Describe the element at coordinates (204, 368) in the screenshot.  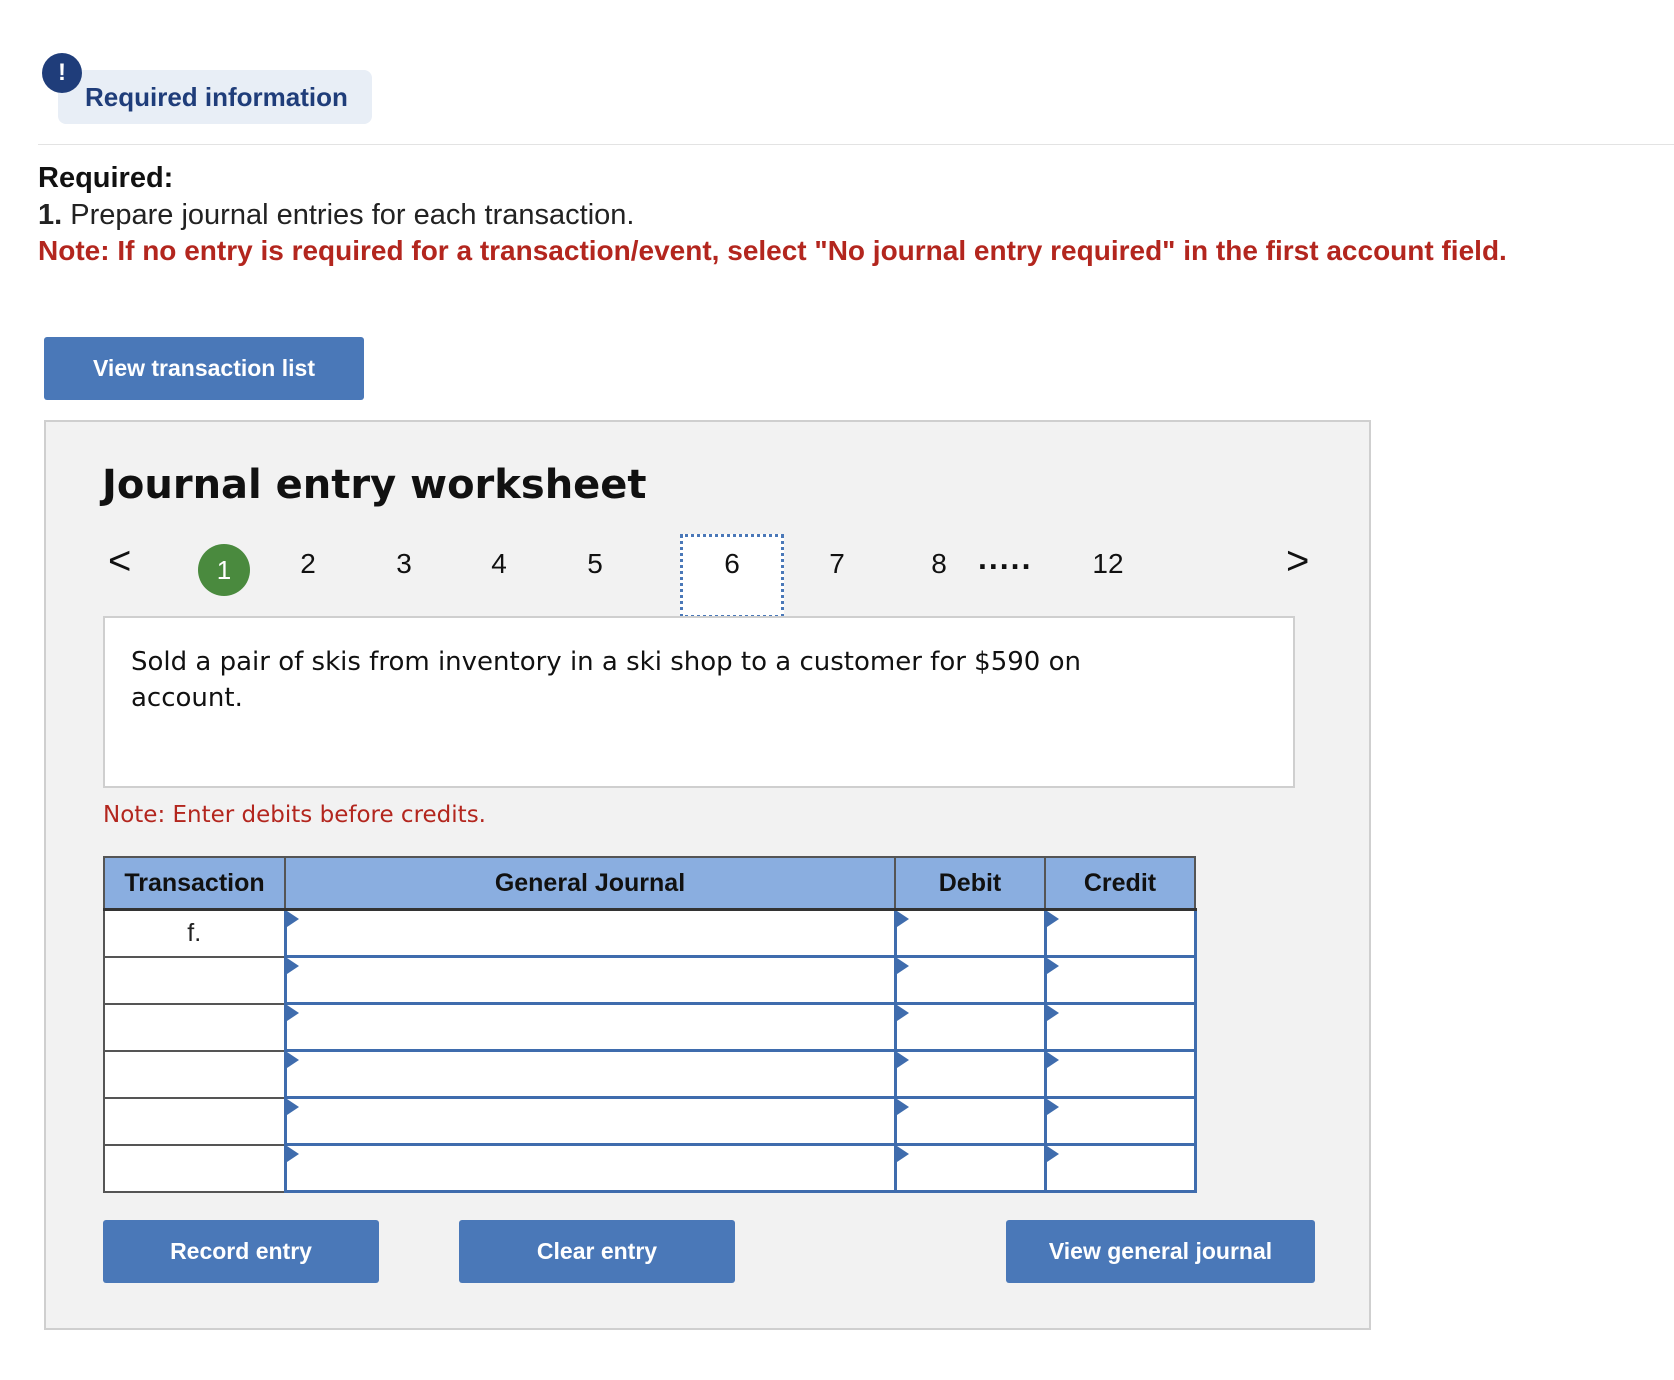
I see `view-transaction-list-button: View transaction list` at that location.